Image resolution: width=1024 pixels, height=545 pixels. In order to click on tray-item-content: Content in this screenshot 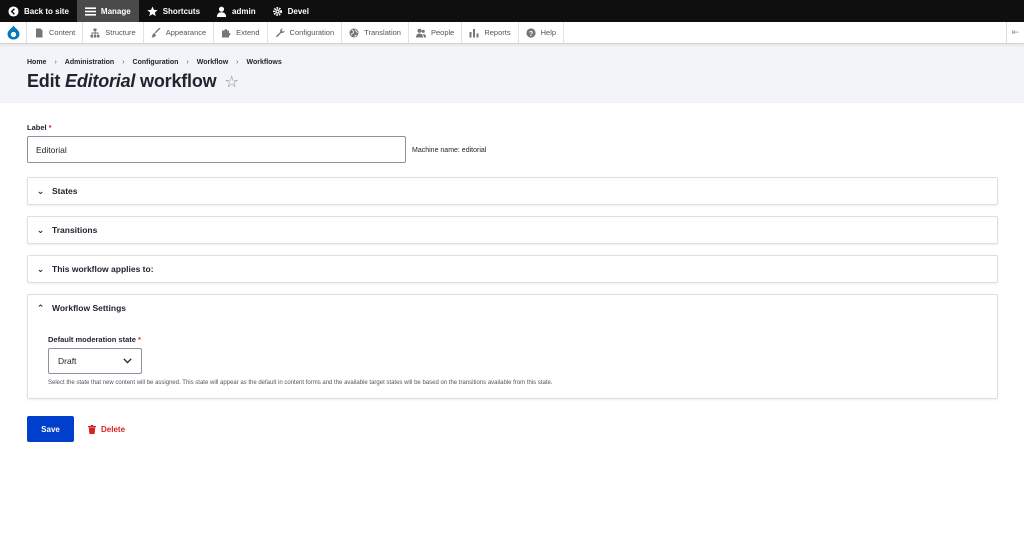, I will do `click(55, 32)`.